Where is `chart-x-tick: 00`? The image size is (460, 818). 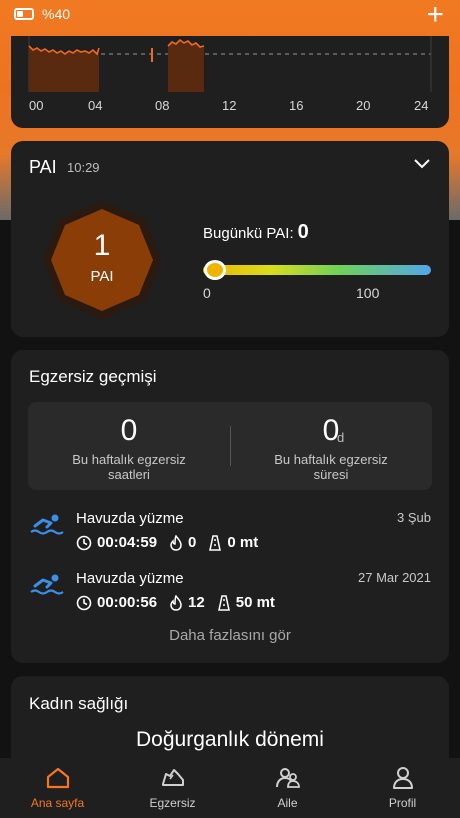
chart-x-tick: 00 is located at coordinates (36, 105).